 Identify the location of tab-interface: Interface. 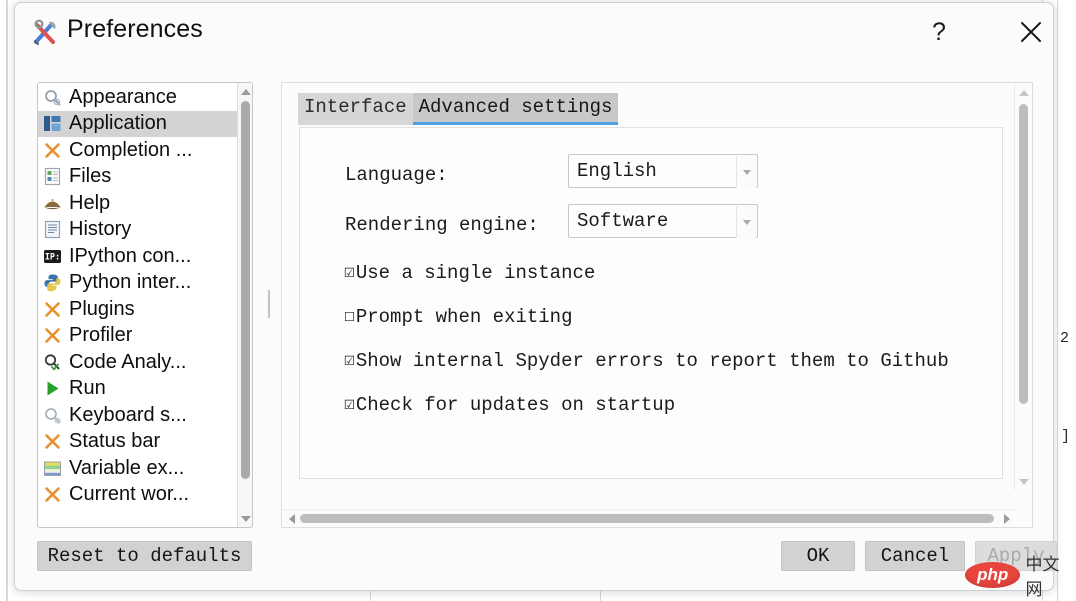
(355, 109).